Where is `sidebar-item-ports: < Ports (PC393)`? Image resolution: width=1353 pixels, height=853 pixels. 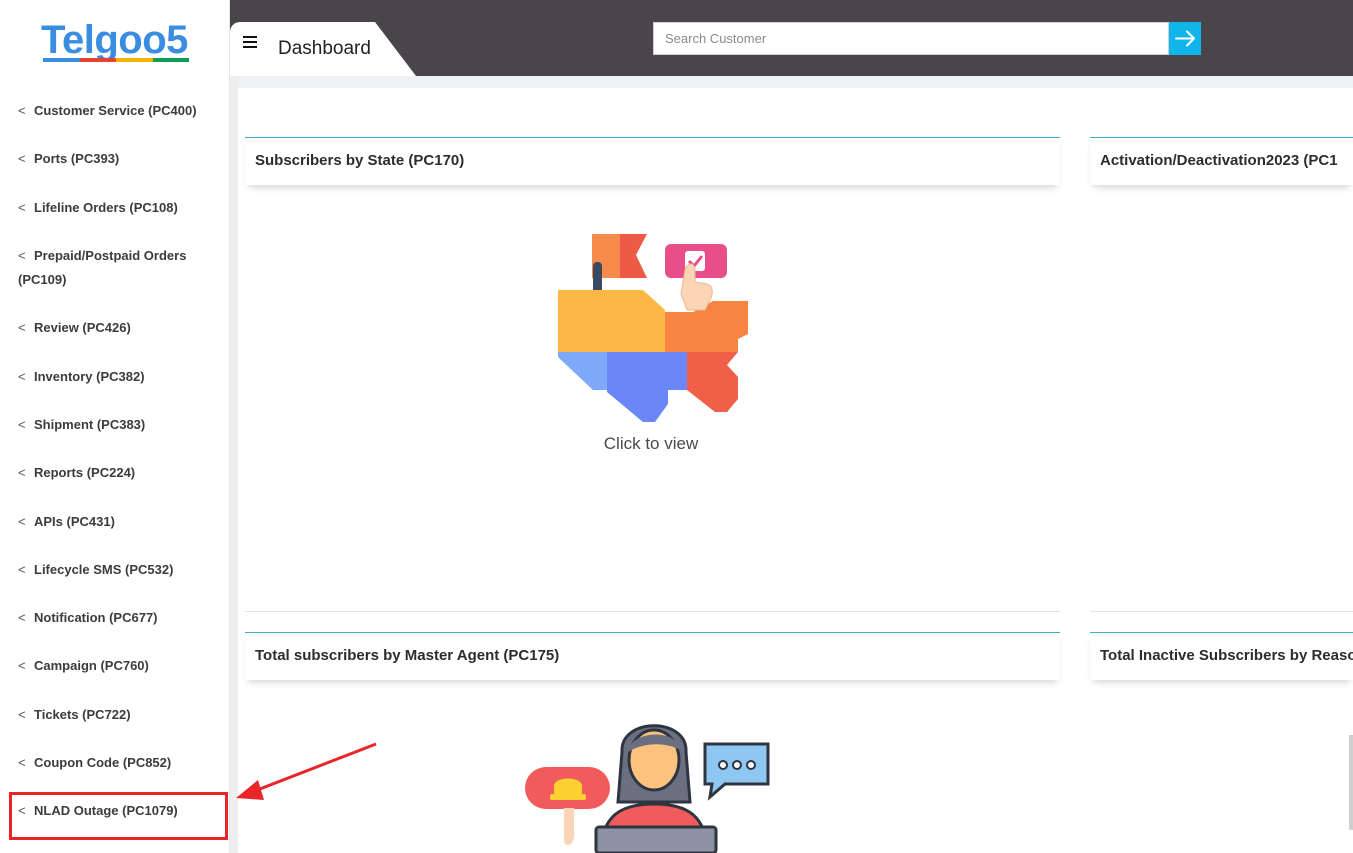
sidebar-item-ports: < Ports (PC393) is located at coordinates (118, 159).